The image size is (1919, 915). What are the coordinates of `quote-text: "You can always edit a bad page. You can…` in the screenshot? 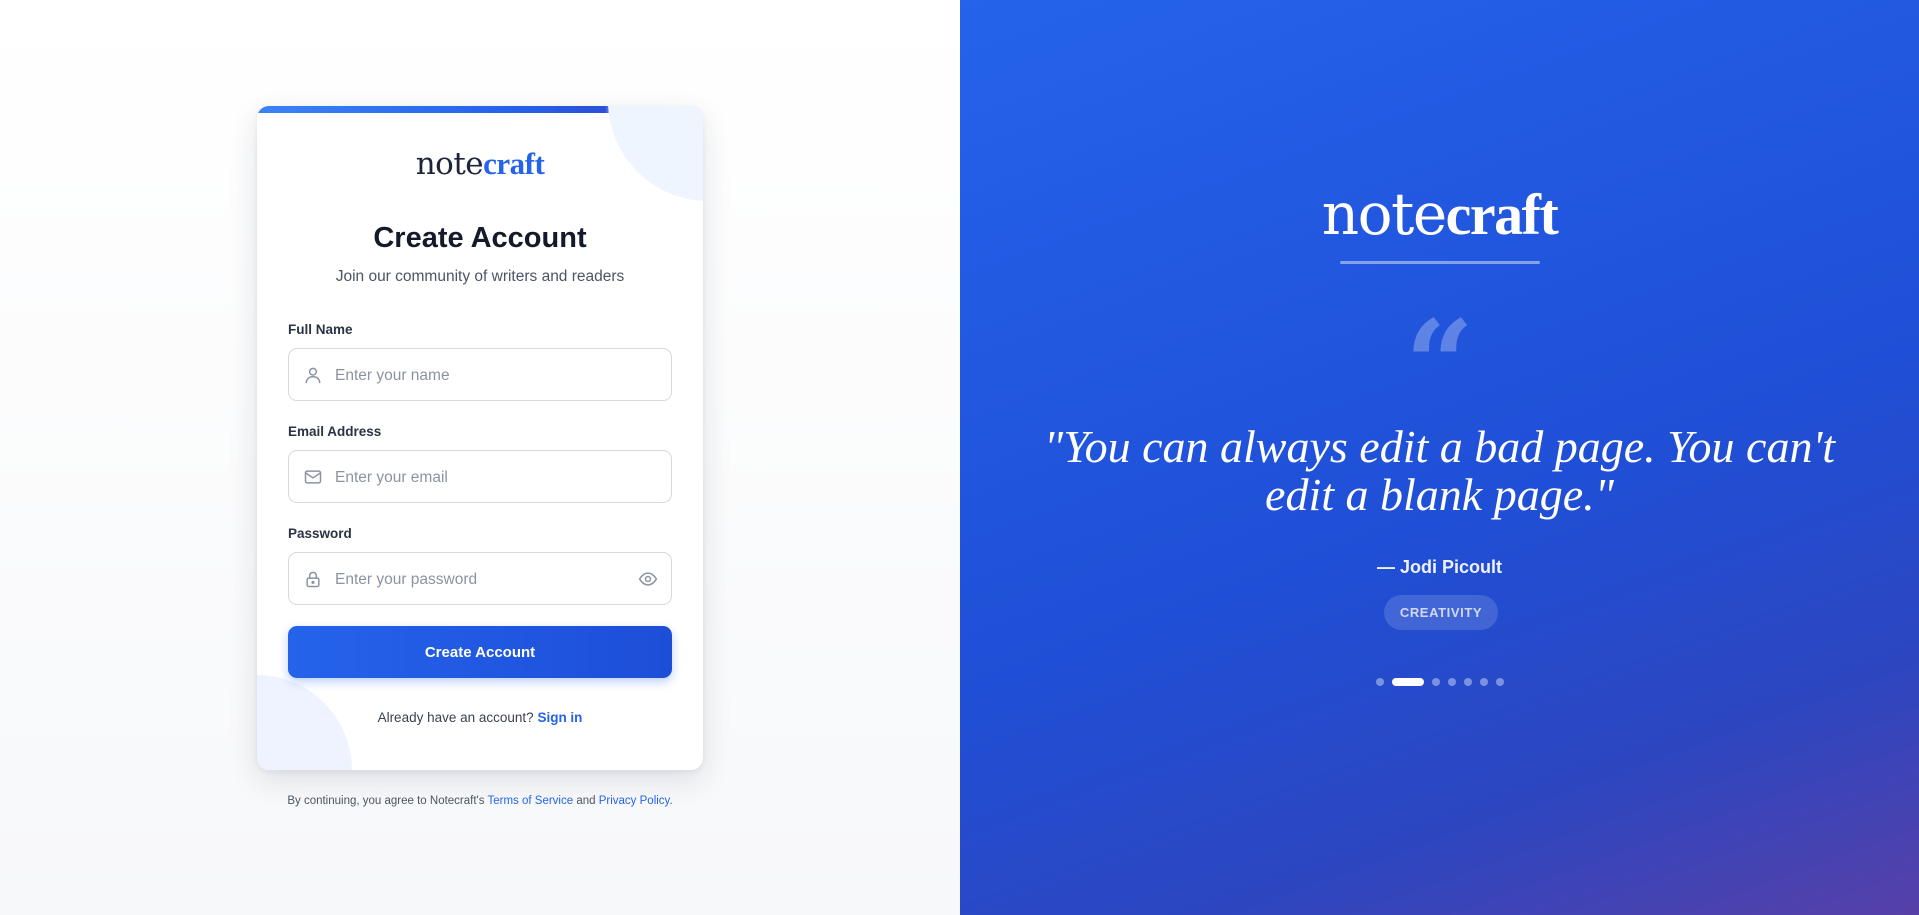 It's located at (1439, 470).